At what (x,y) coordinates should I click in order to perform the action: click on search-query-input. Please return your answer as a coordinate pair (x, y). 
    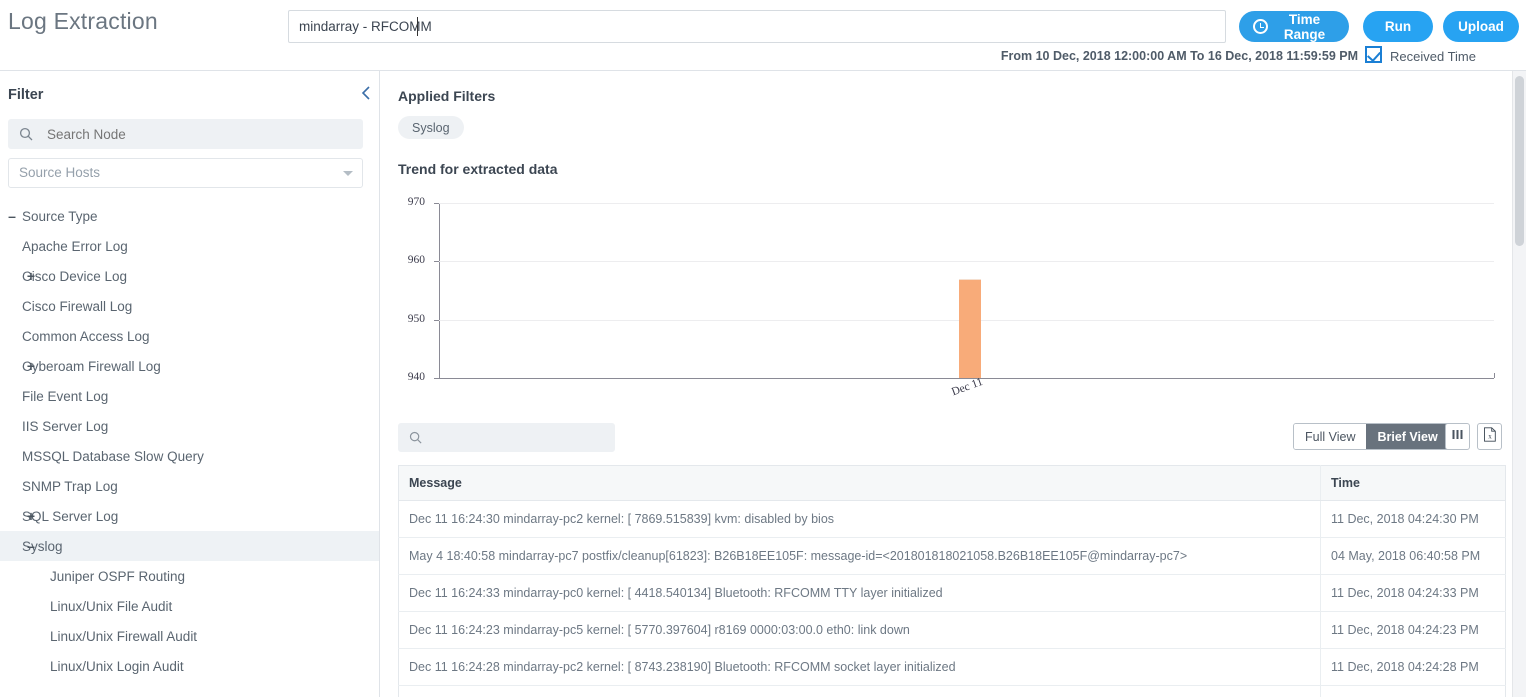
    Looking at the image, I should click on (757, 26).